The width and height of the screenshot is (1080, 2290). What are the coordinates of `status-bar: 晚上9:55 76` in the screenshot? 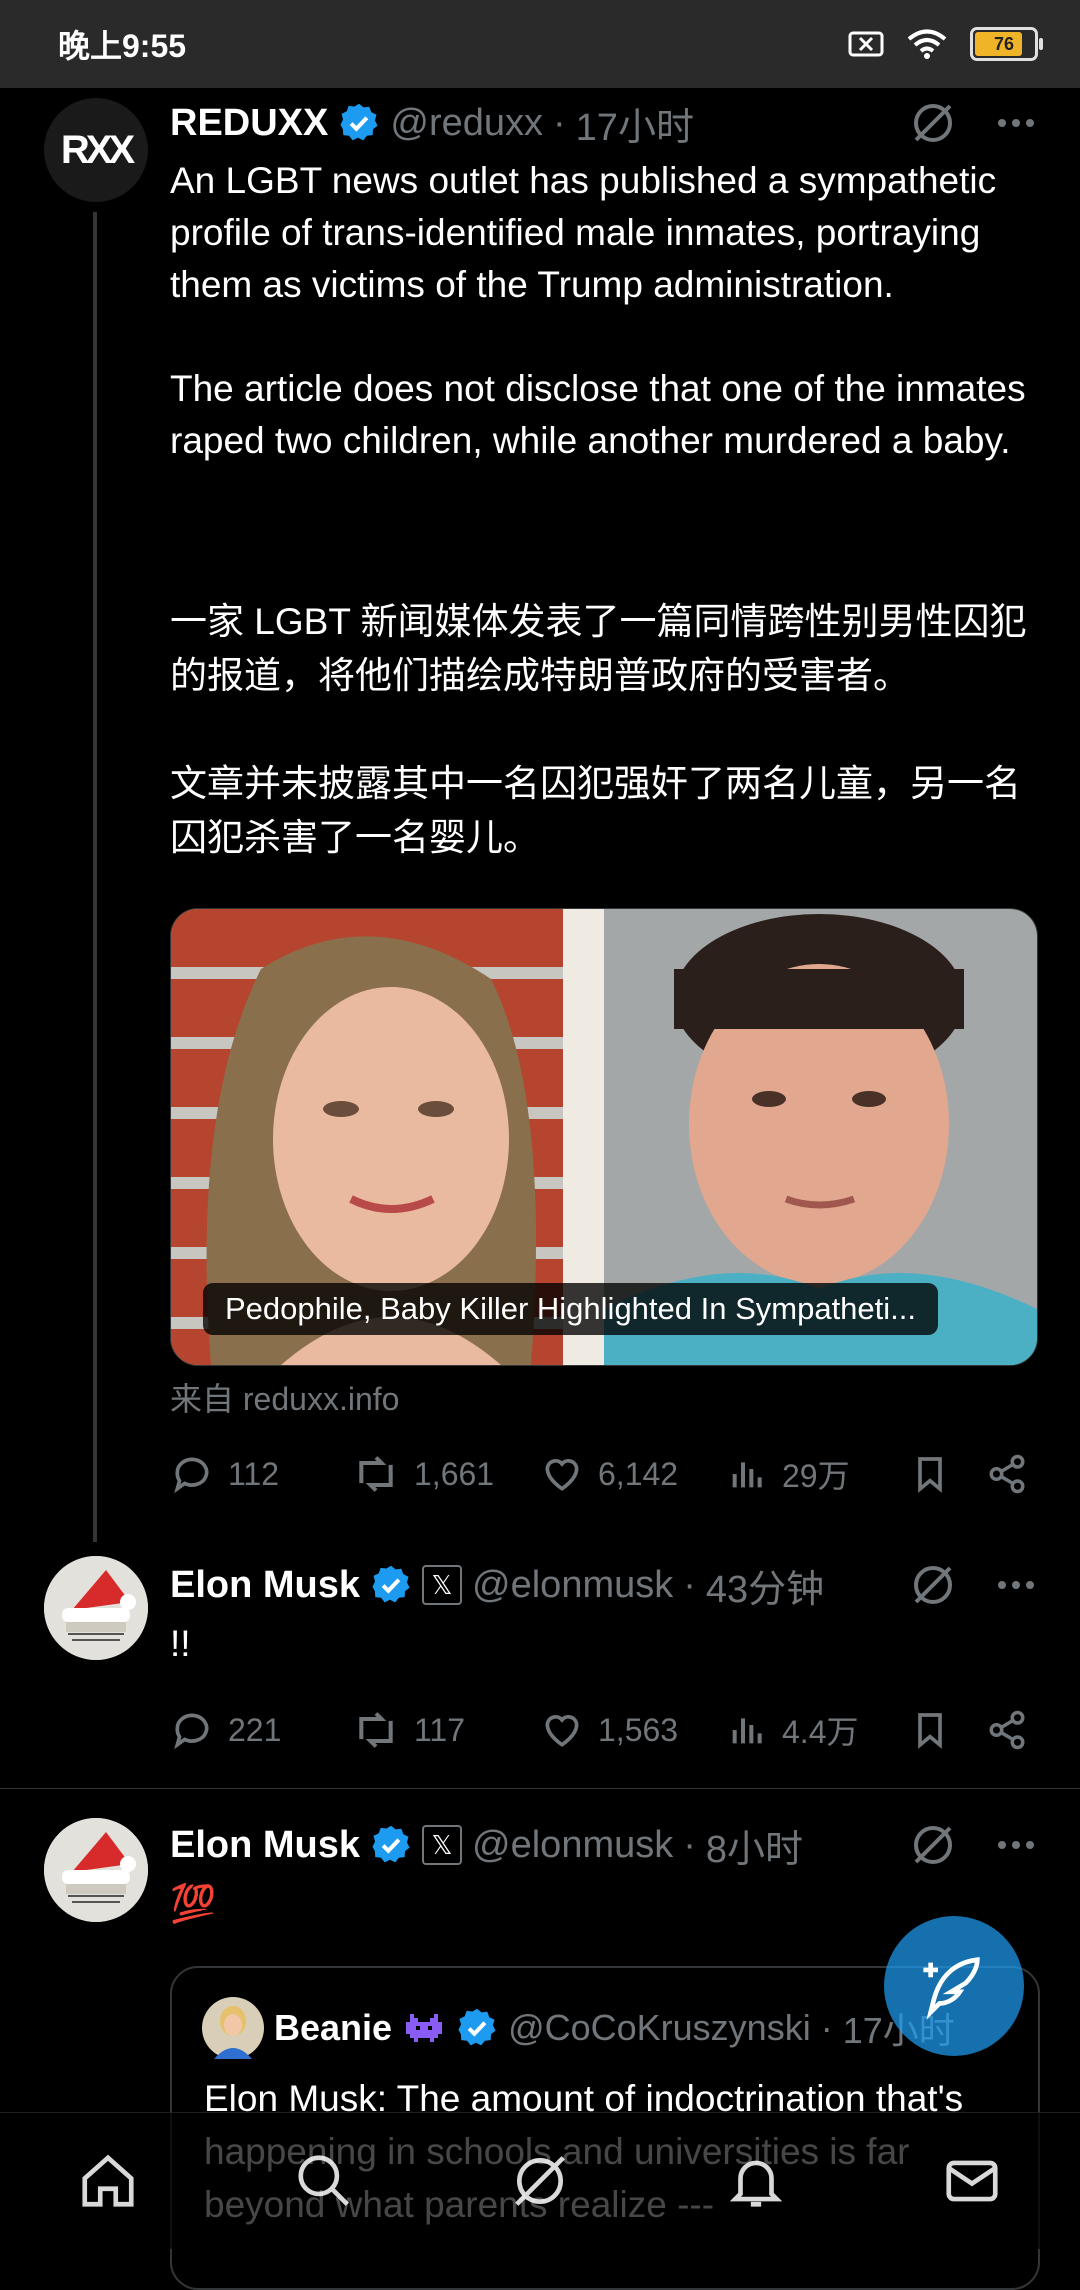 It's located at (540, 44).